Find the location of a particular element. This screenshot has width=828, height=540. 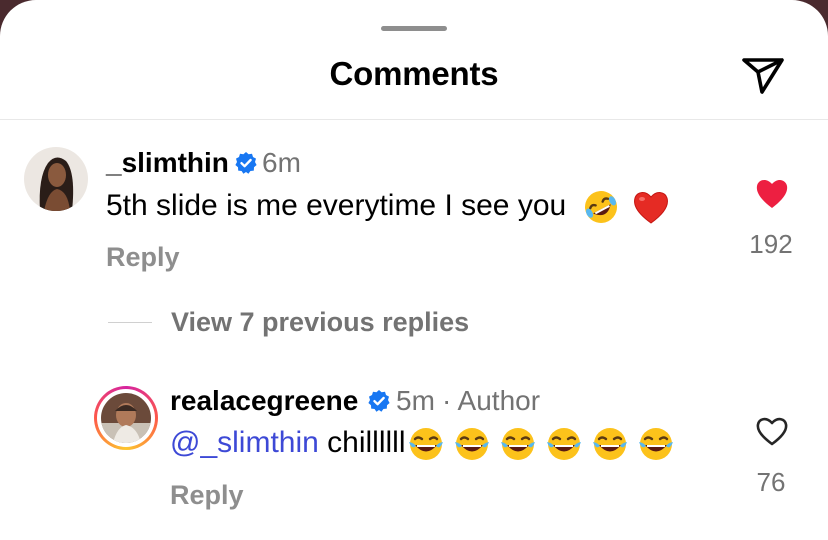

comment-text: 5th slide is me everytime I see you is located at coordinates (388, 207).